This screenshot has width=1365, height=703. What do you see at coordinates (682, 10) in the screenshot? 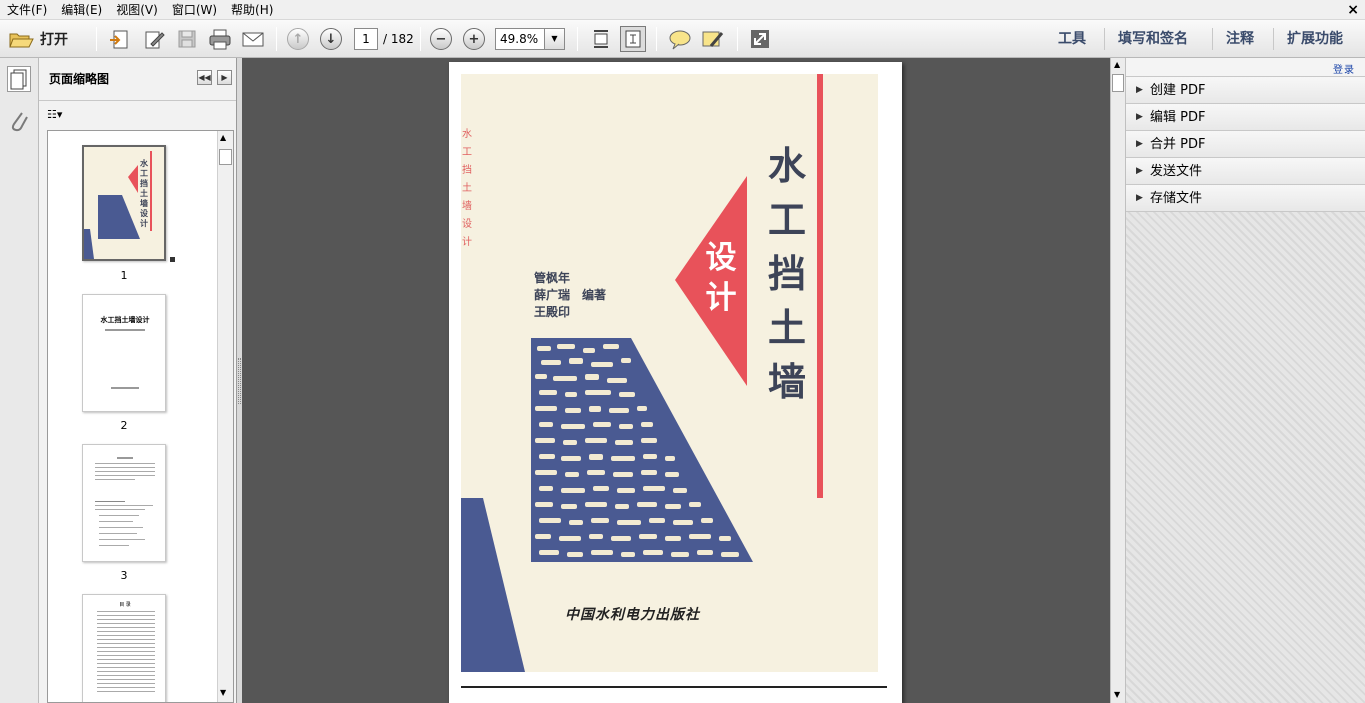
I see `menu-bar: 文件(F) 编辑(E) 视图(V) 窗口(W) 帮助(H) ×` at bounding box center [682, 10].